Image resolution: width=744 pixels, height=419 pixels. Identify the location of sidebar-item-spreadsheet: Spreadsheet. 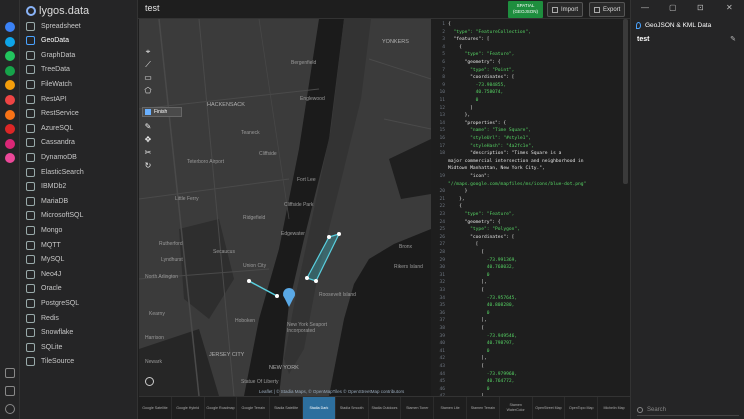
(79, 26).